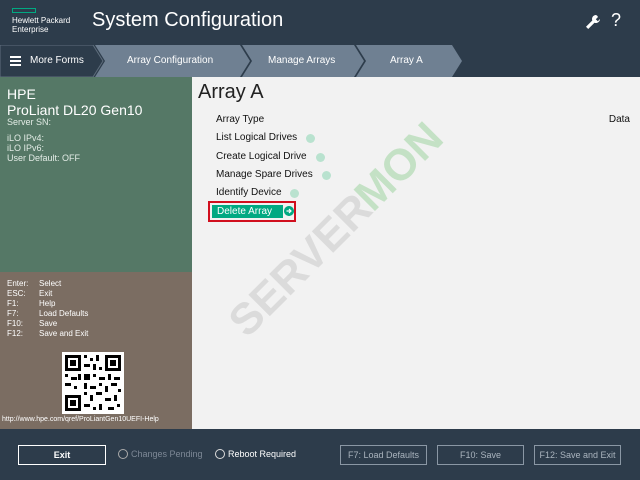 The image size is (640, 480). Describe the element at coordinates (75, 110) in the screenshot. I see `server-model: ProLiant DL20 Gen10` at that location.